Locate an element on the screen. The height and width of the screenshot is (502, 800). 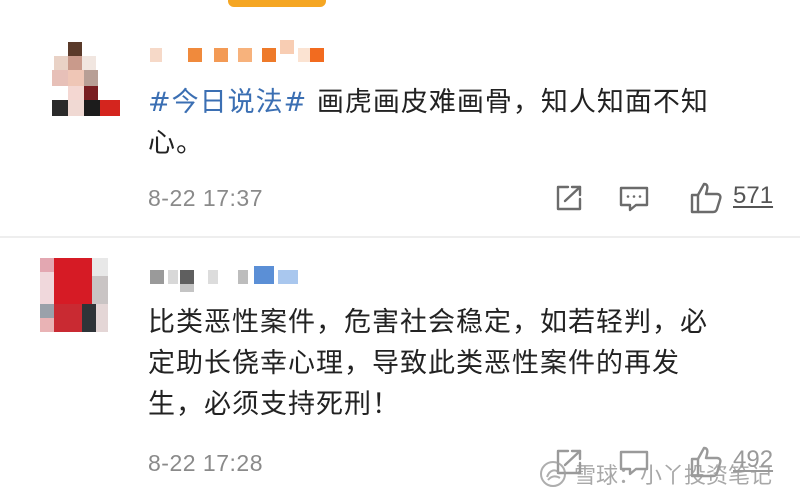
timestamp: 8-22 17:28 is located at coordinates (205, 463).